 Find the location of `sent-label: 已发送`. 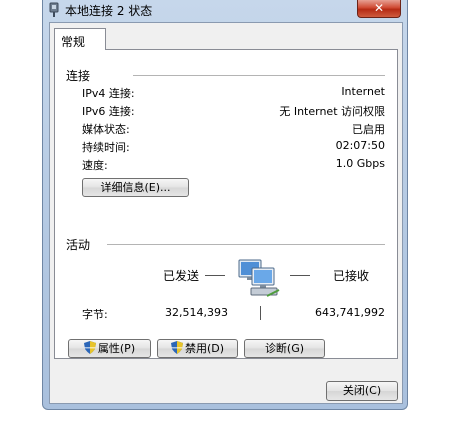

sent-label: 已发送 is located at coordinates (181, 276).